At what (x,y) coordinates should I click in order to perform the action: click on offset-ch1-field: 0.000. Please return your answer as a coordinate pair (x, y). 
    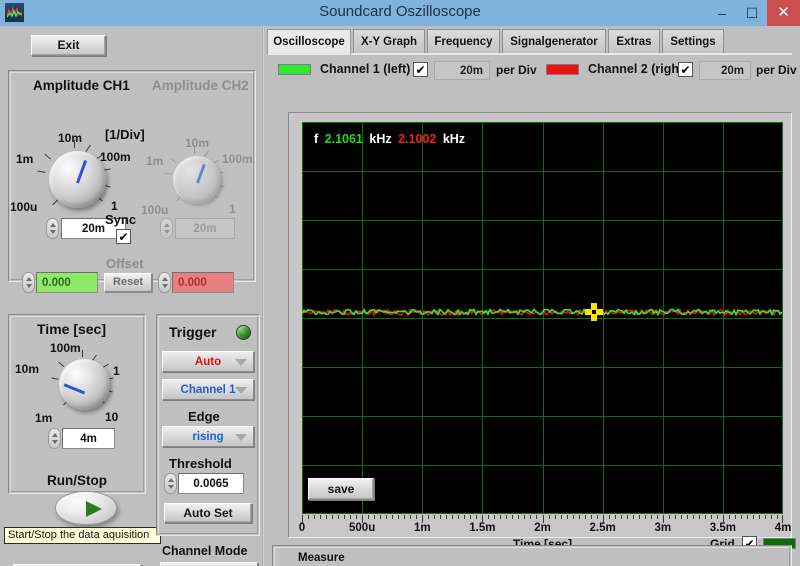
    Looking at the image, I should click on (67, 282).